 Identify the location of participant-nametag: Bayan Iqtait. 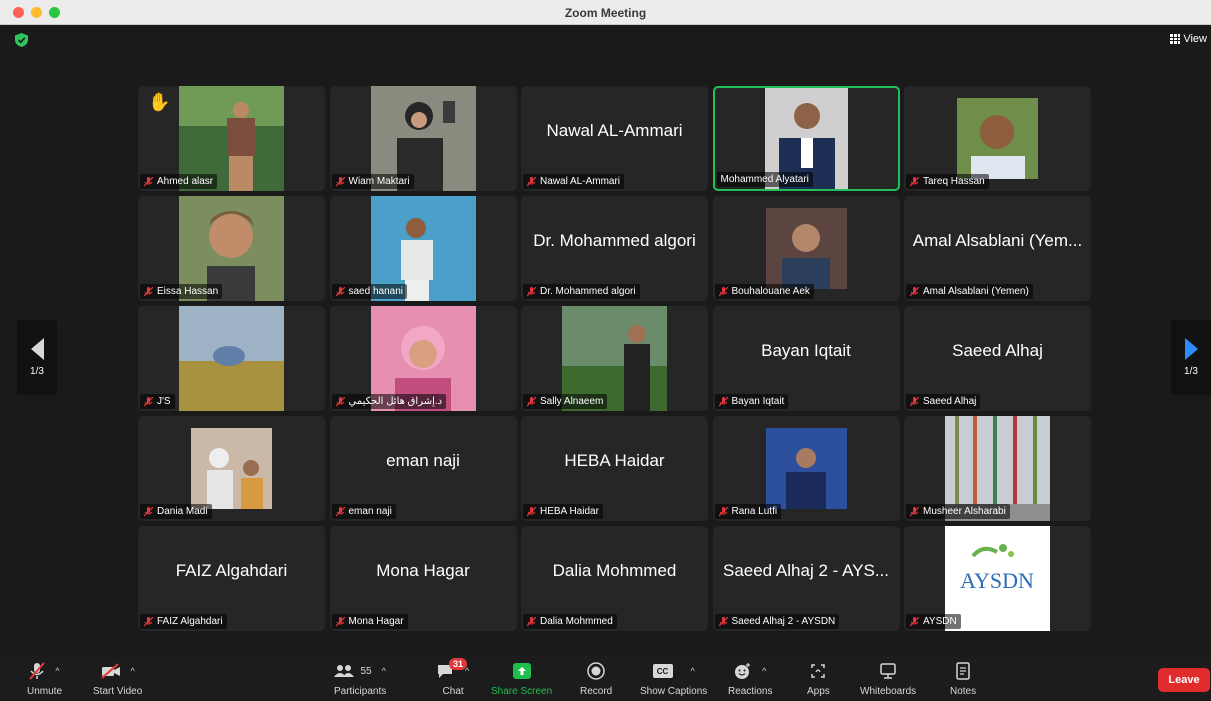
(751, 401).